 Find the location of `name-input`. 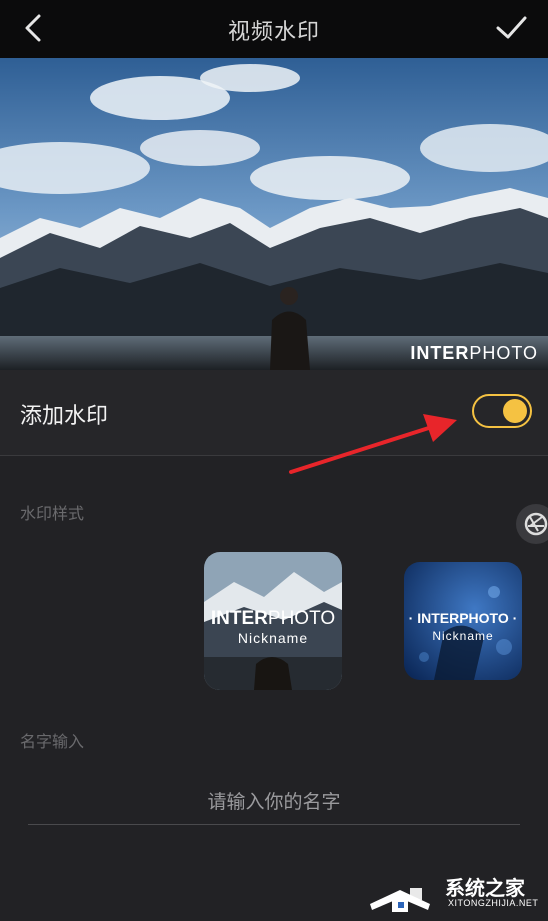

name-input is located at coordinates (274, 802).